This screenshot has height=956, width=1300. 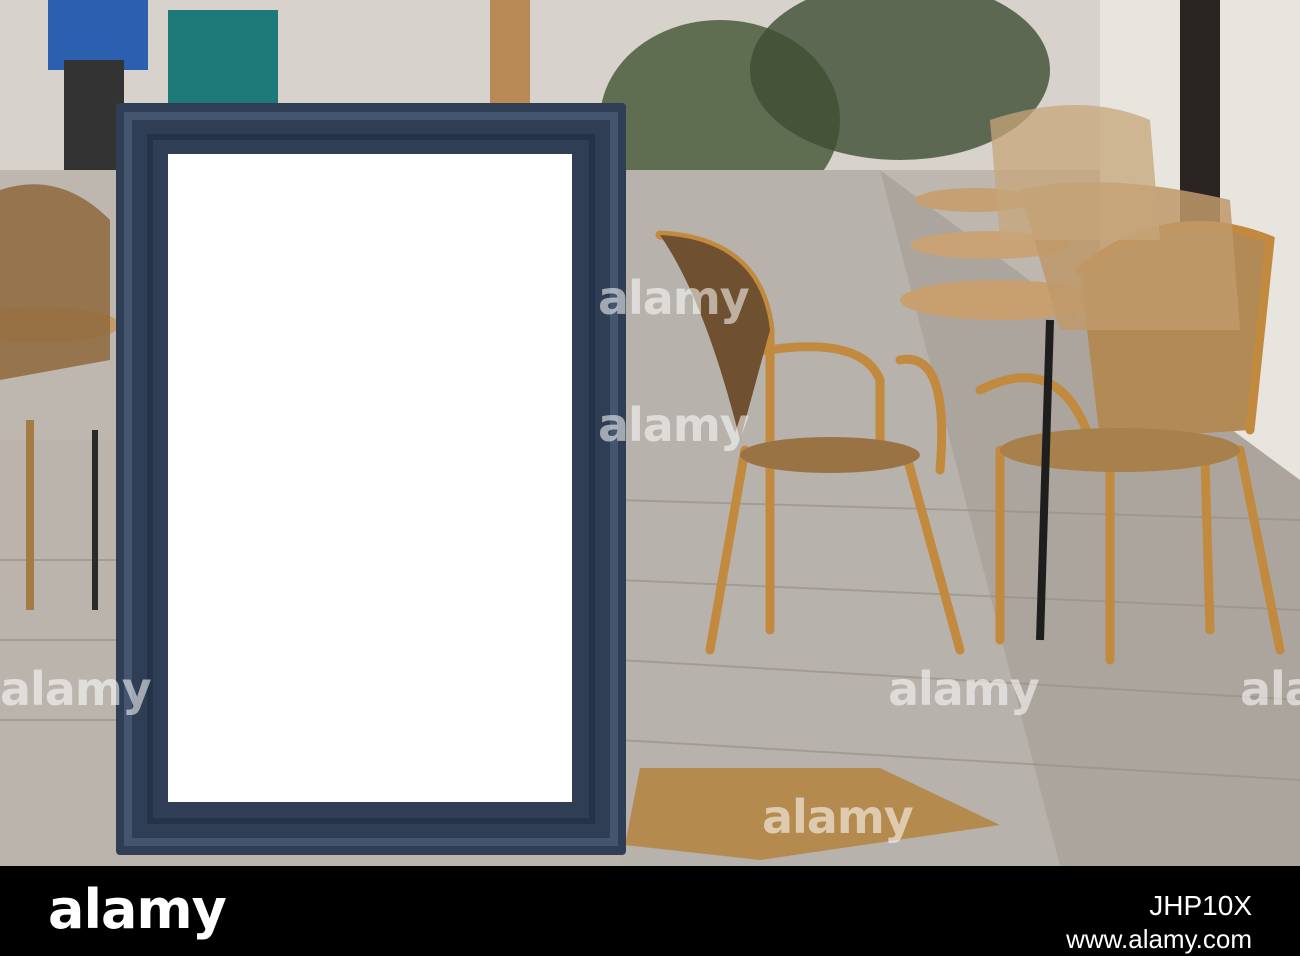 I want to click on pedestrian-teal, so click(x=223, y=60).